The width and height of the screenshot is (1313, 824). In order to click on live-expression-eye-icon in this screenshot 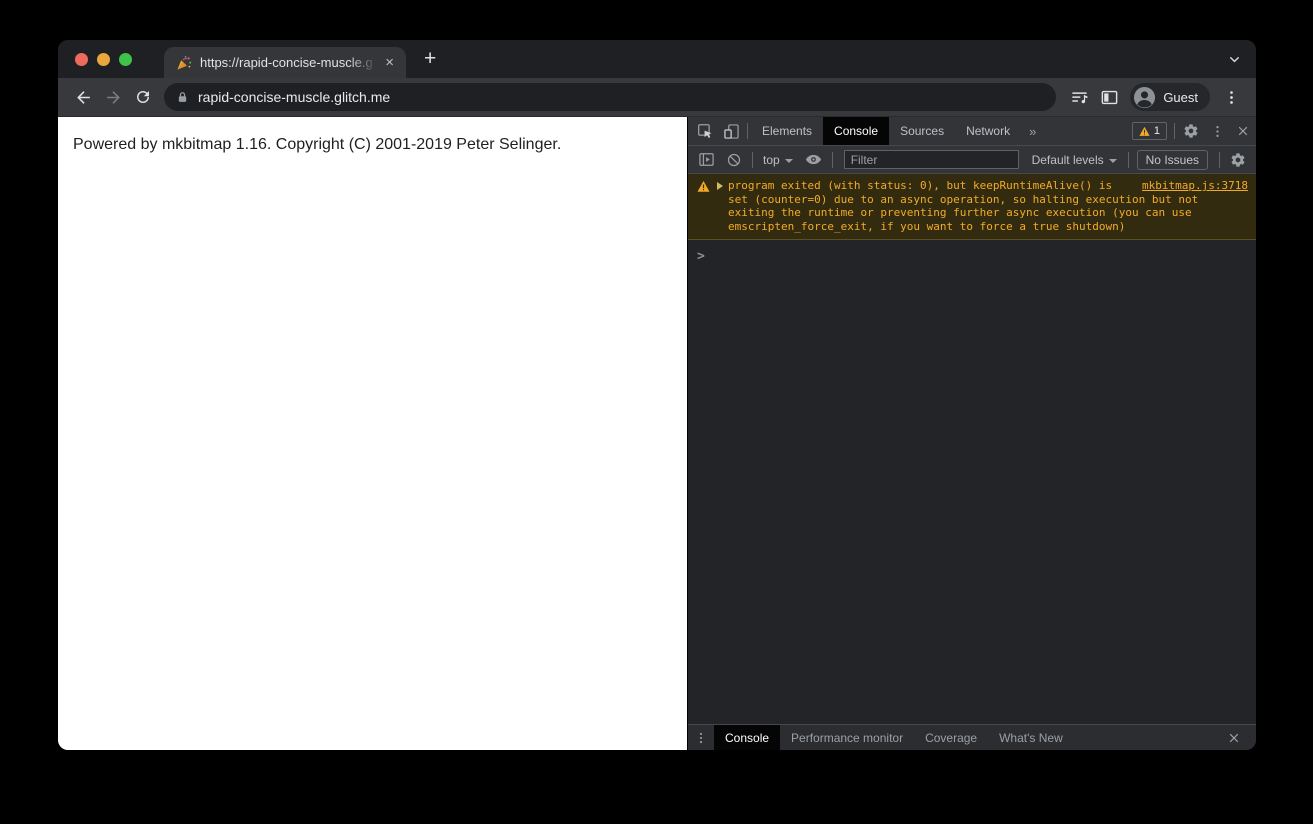, I will do `click(814, 159)`.